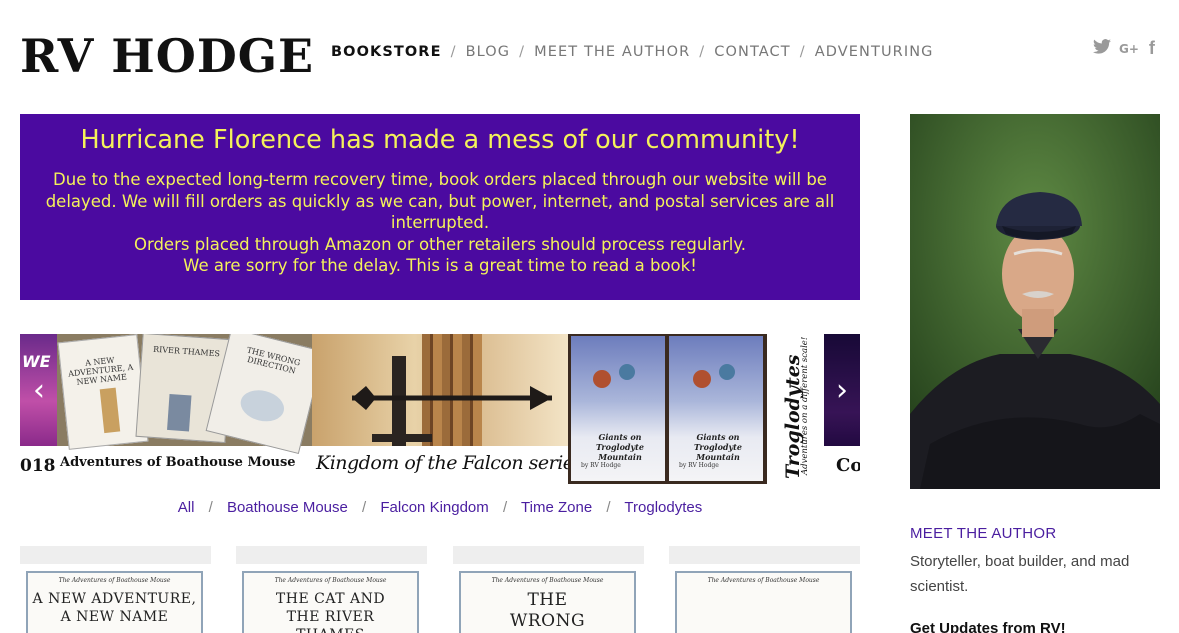 This screenshot has height=633, width=1179. Describe the element at coordinates (100, 371) in the screenshot. I see `boathouse-book-cover-title: A NEW ADVENTURE, A NEW NAME` at that location.